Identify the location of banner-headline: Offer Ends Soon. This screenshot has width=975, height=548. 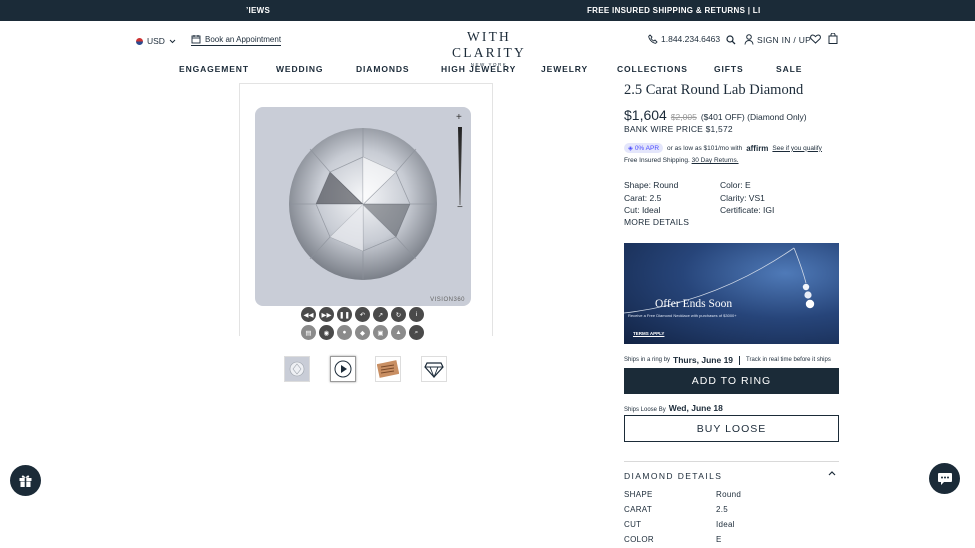
(694, 304).